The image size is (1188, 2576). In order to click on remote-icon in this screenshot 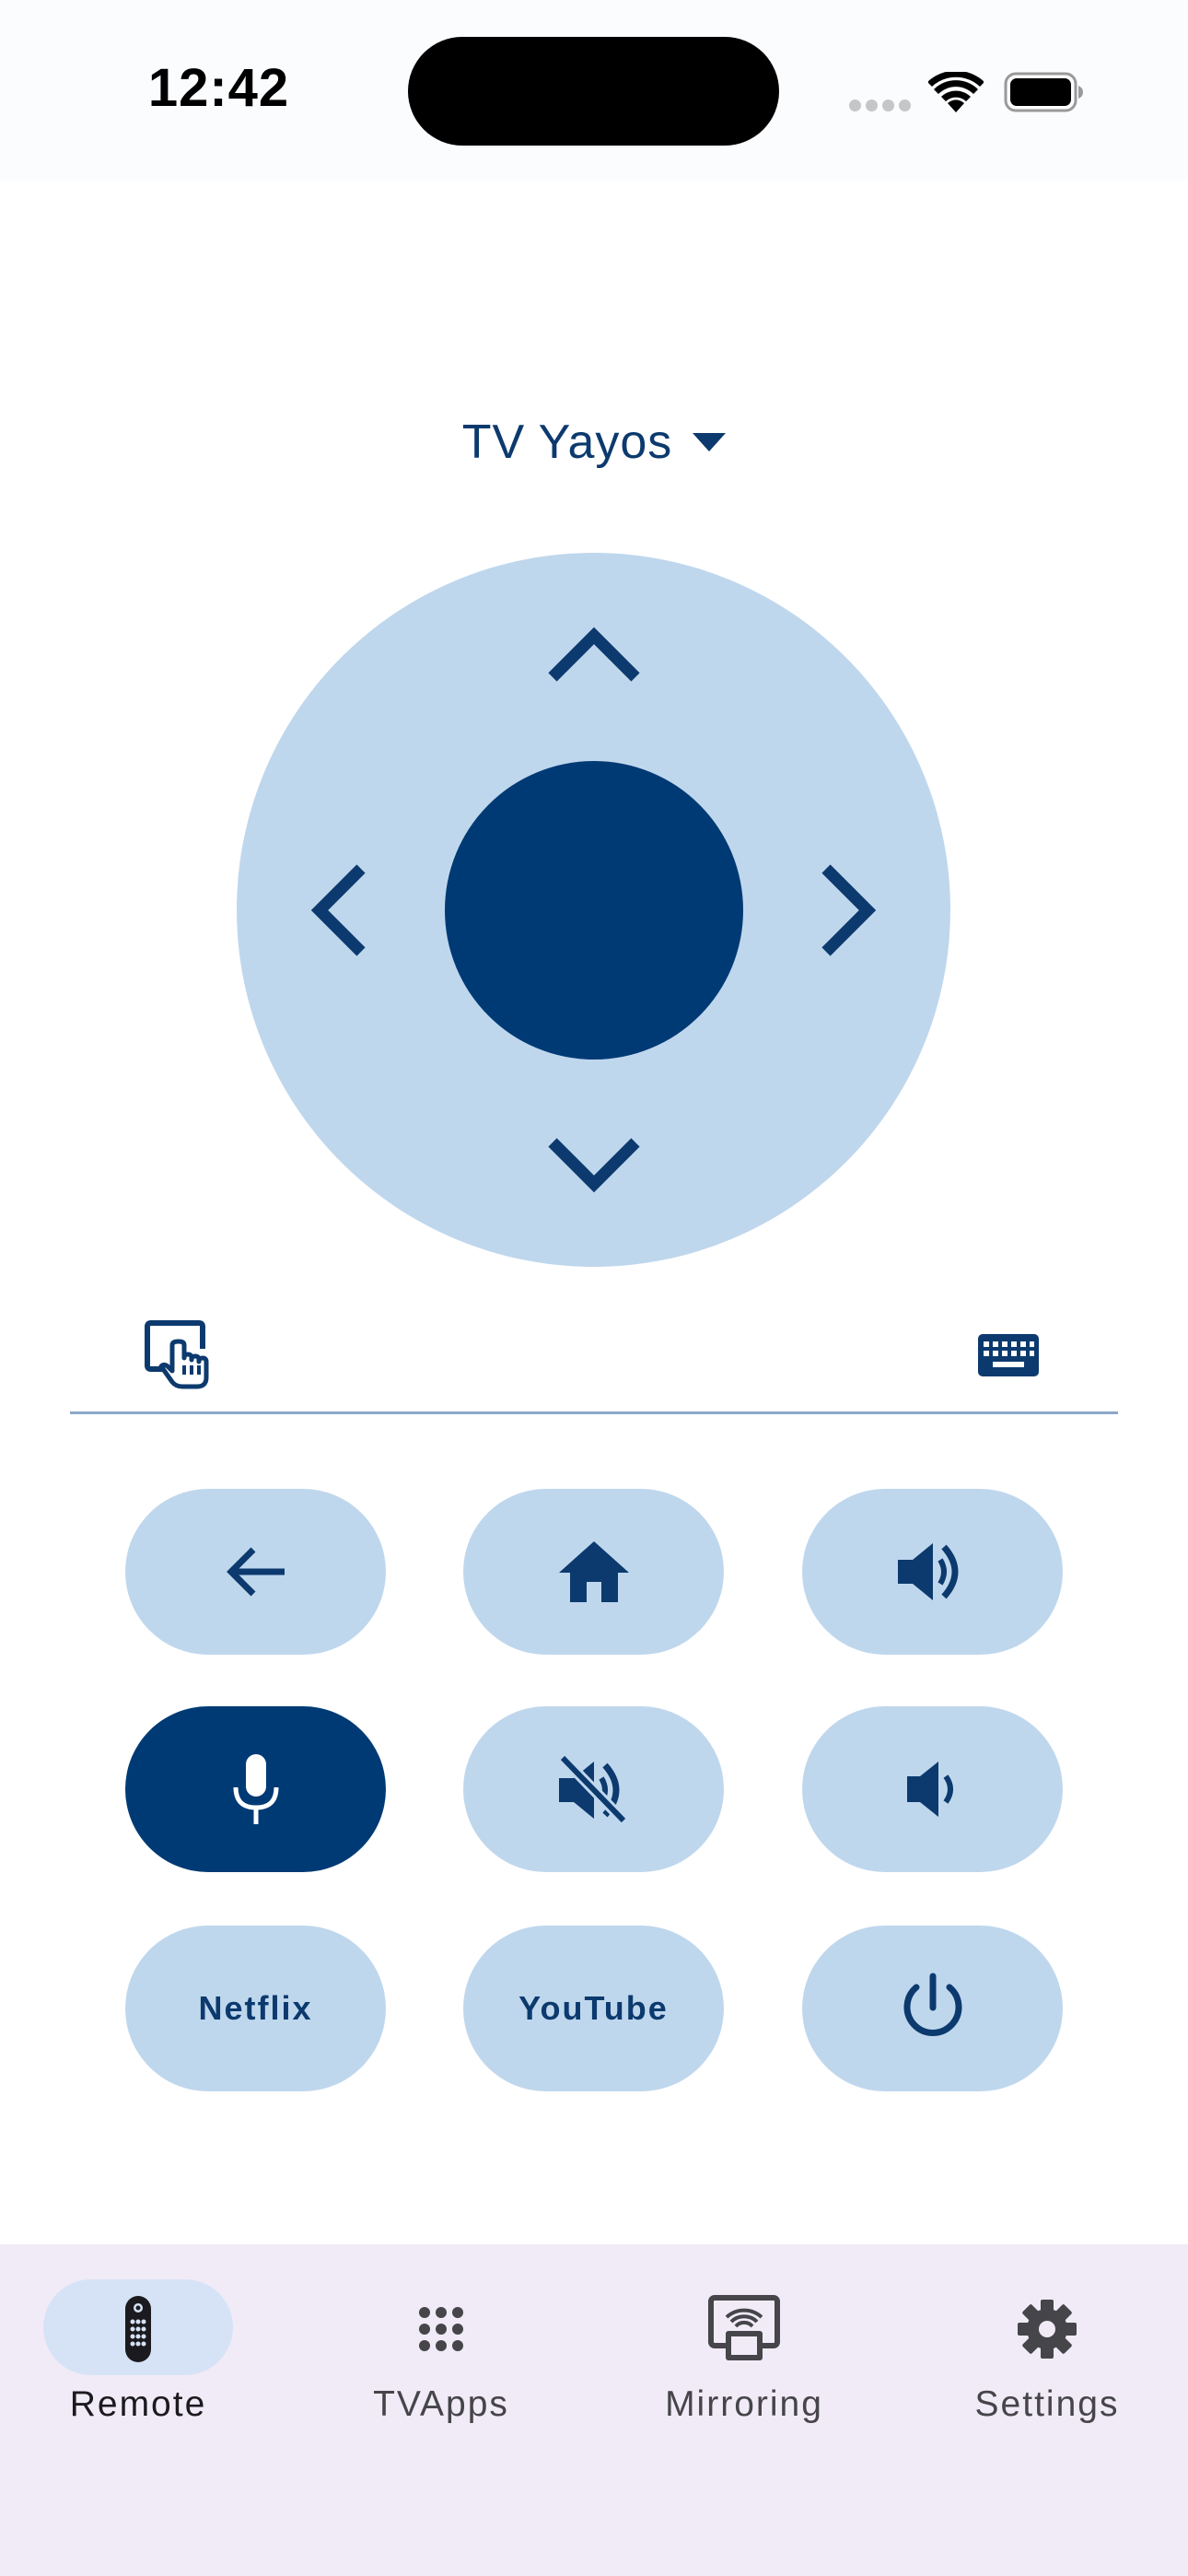, I will do `click(138, 2329)`.